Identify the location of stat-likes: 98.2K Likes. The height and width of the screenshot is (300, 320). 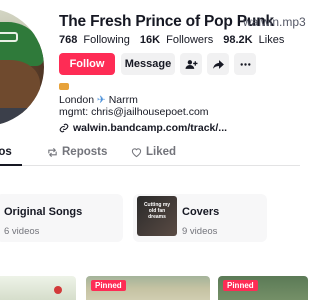
(253, 40).